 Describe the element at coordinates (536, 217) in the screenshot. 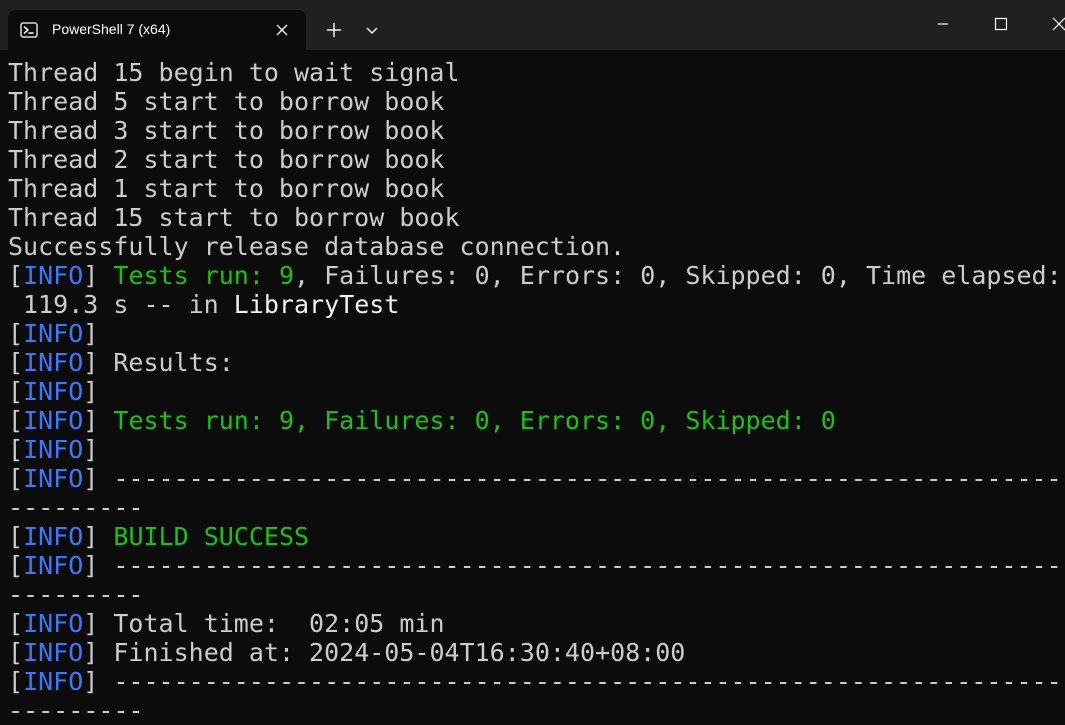

I see `terminal-line: Thread 15 start to borrow book` at that location.